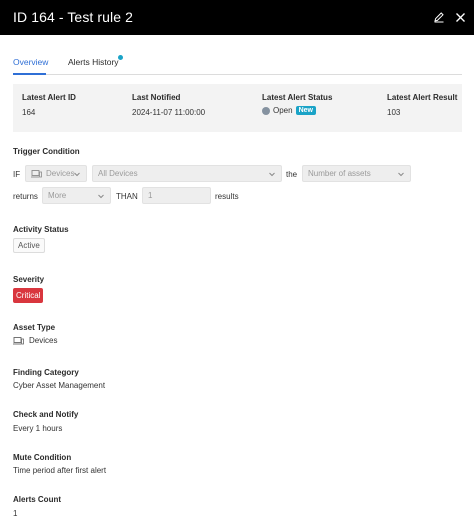  I want to click on if-text: IF, so click(17, 174).